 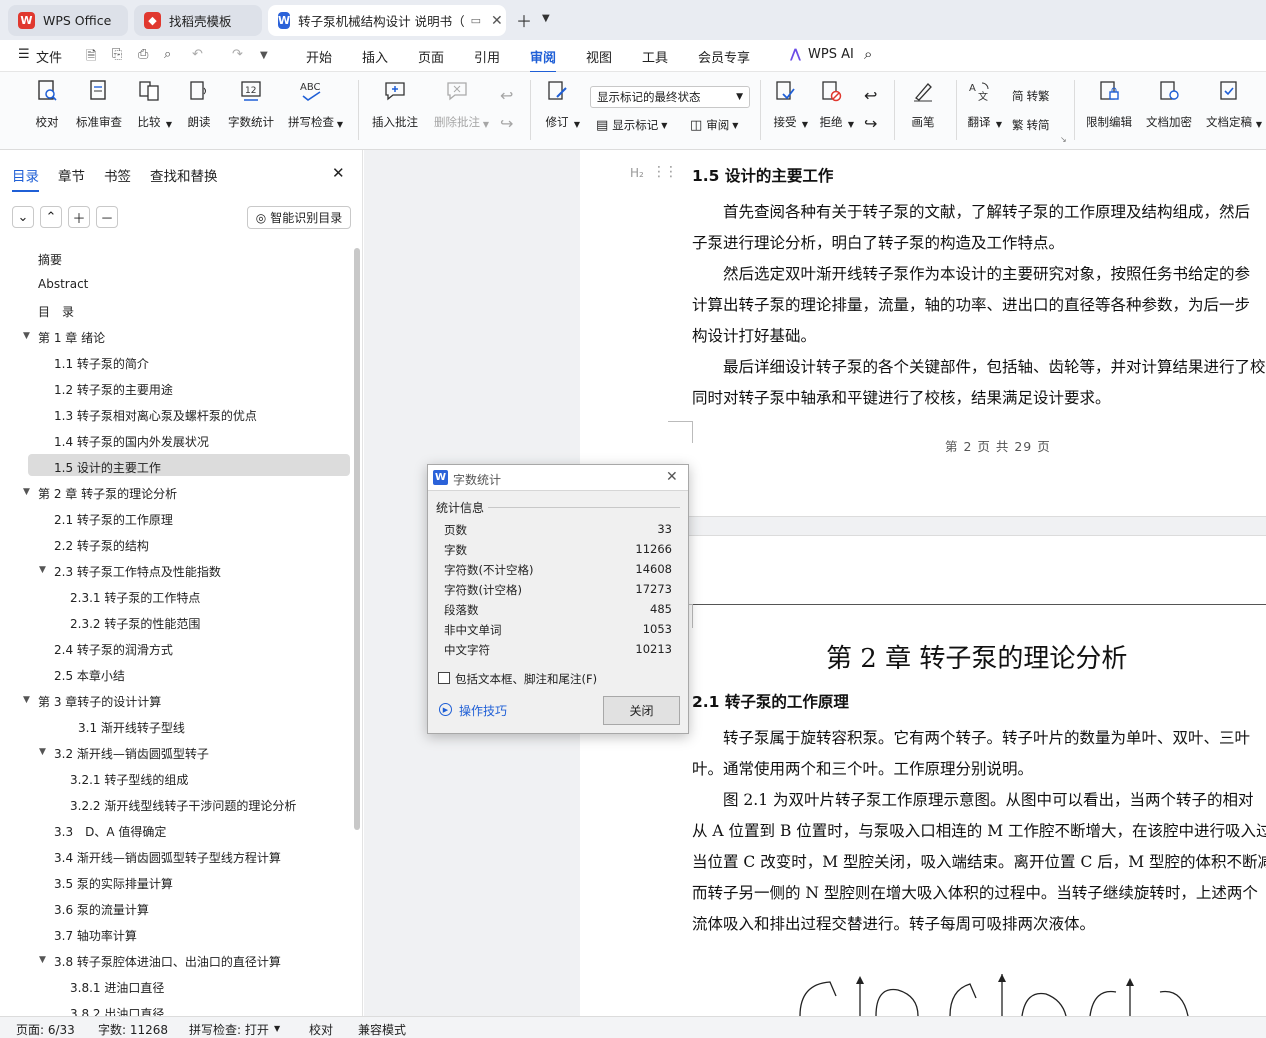 I want to click on search-icon: ⌕, so click(x=868, y=54).